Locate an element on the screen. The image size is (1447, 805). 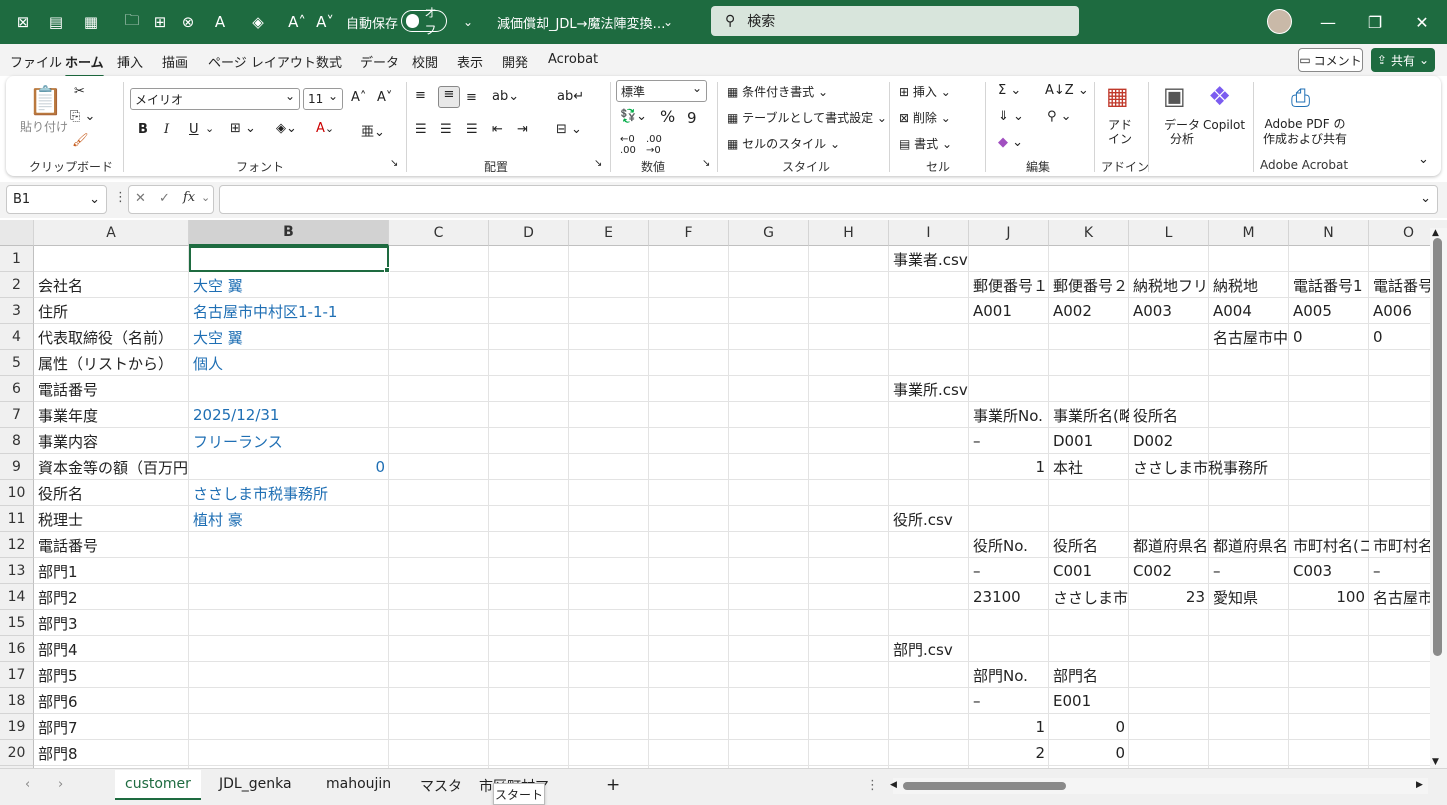
align-top-icon: ≡ is located at coordinates (420, 95).